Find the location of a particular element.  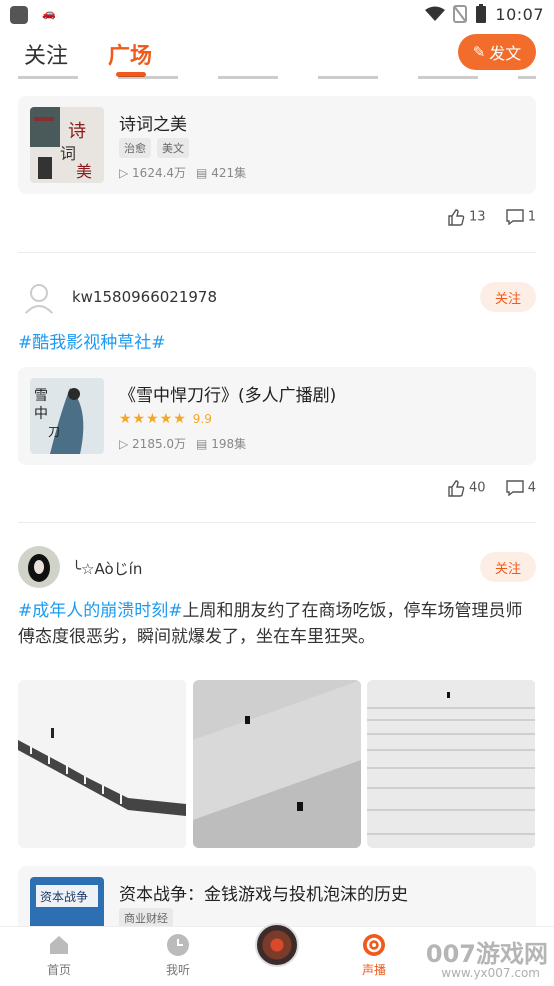

album-cover: 雪 中 刀 is located at coordinates (67, 416).